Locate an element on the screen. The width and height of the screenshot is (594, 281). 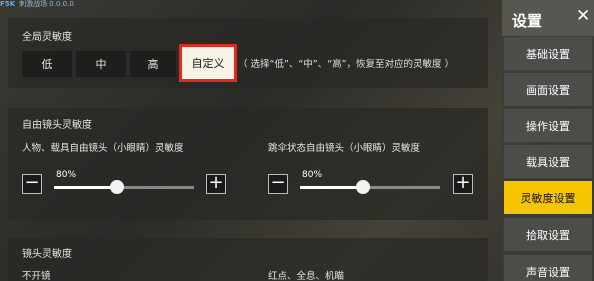
camera-sensitivity-title: 镜头灵敏度 is located at coordinates (47, 254).